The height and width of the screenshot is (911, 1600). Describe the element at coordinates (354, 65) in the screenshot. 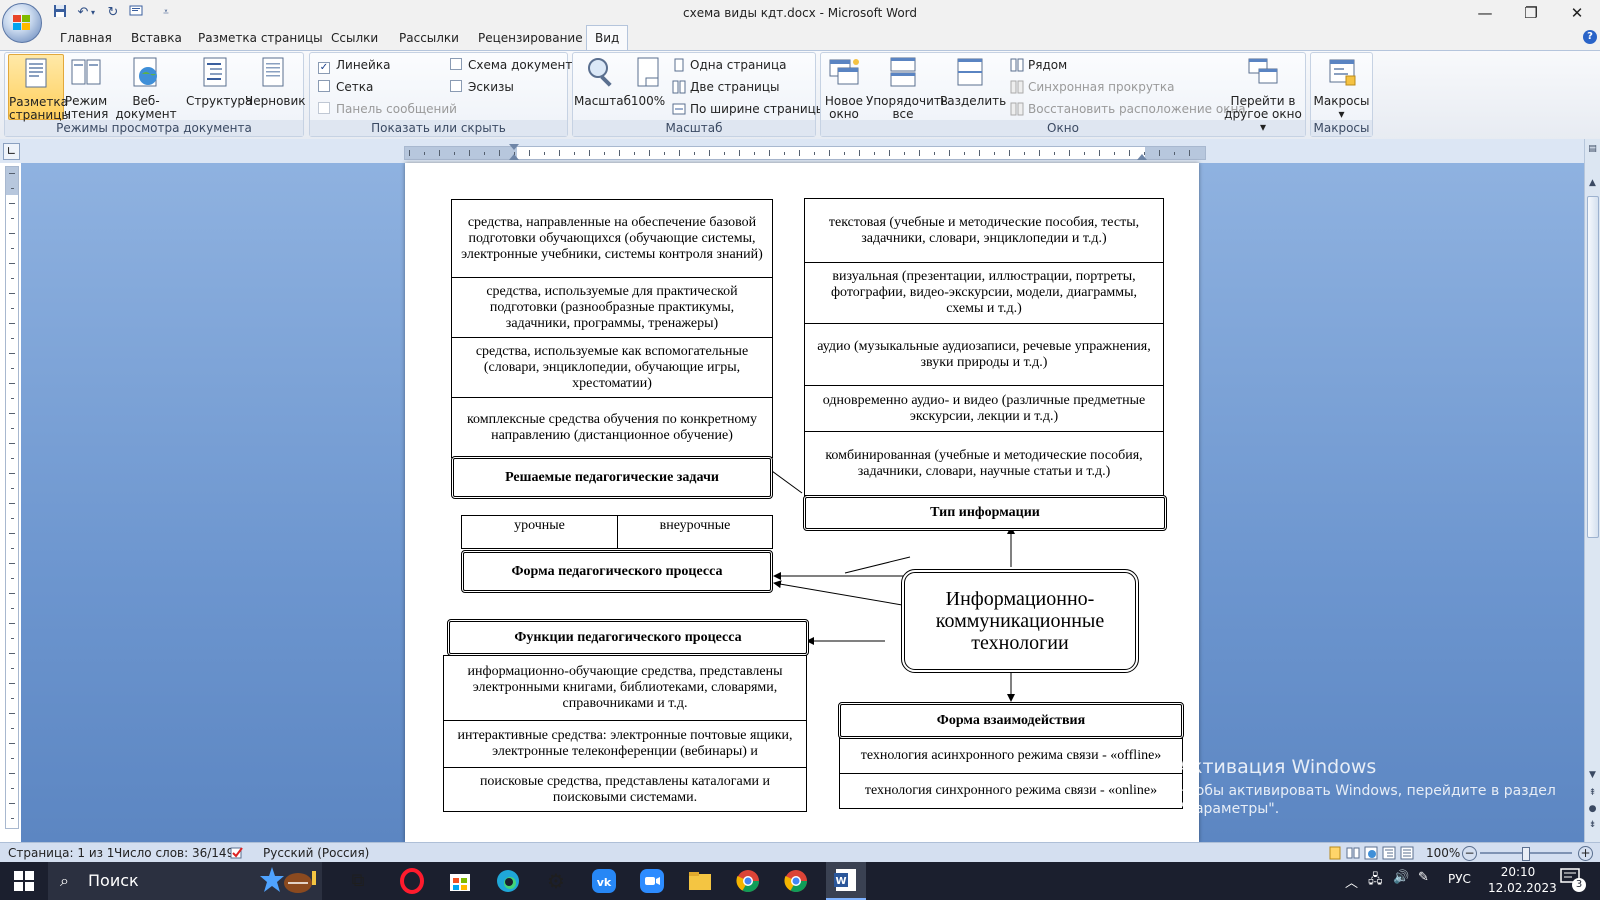

I see `ruler-checkbox: ✓ Линейка` at that location.